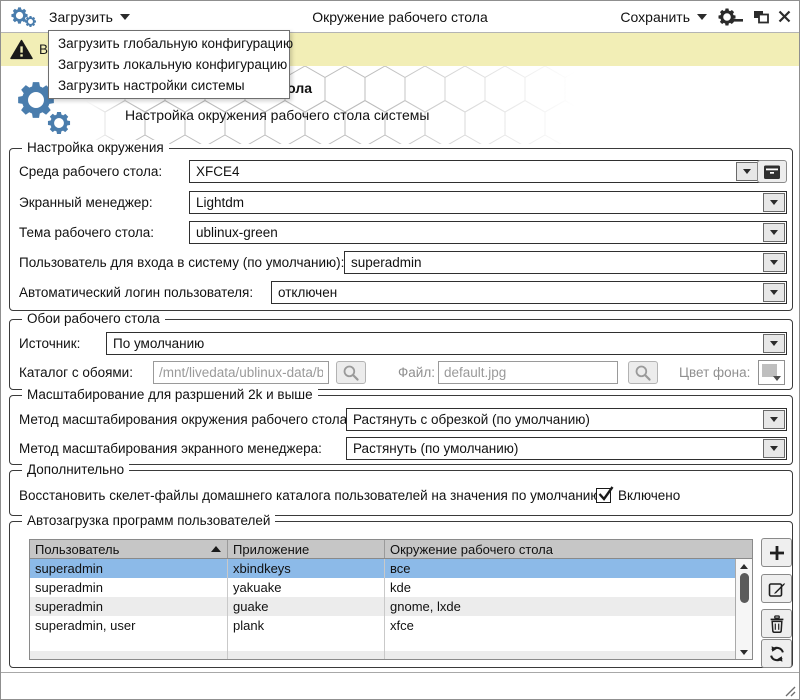  What do you see at coordinates (784, 16) in the screenshot?
I see `close-button` at bounding box center [784, 16].